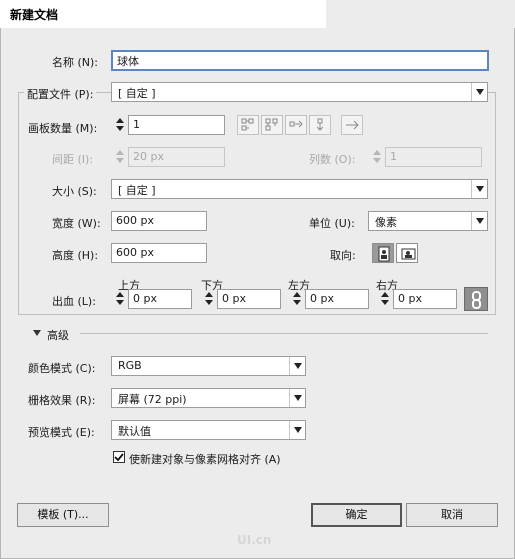  I want to click on artboard-count-label: 画板数量 (M):, so click(63, 128).